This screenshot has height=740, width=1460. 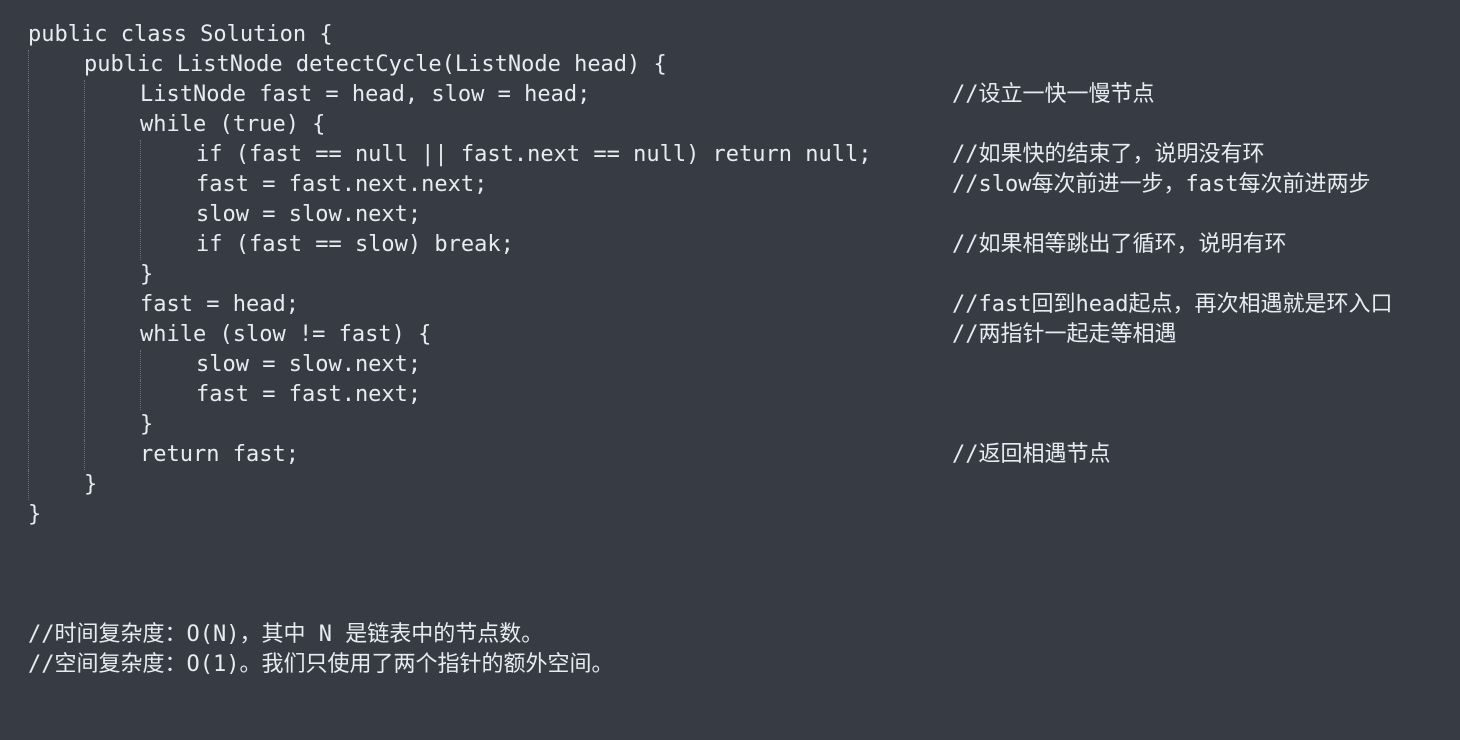 I want to click on code-line-17: }, so click(x=738, y=515).